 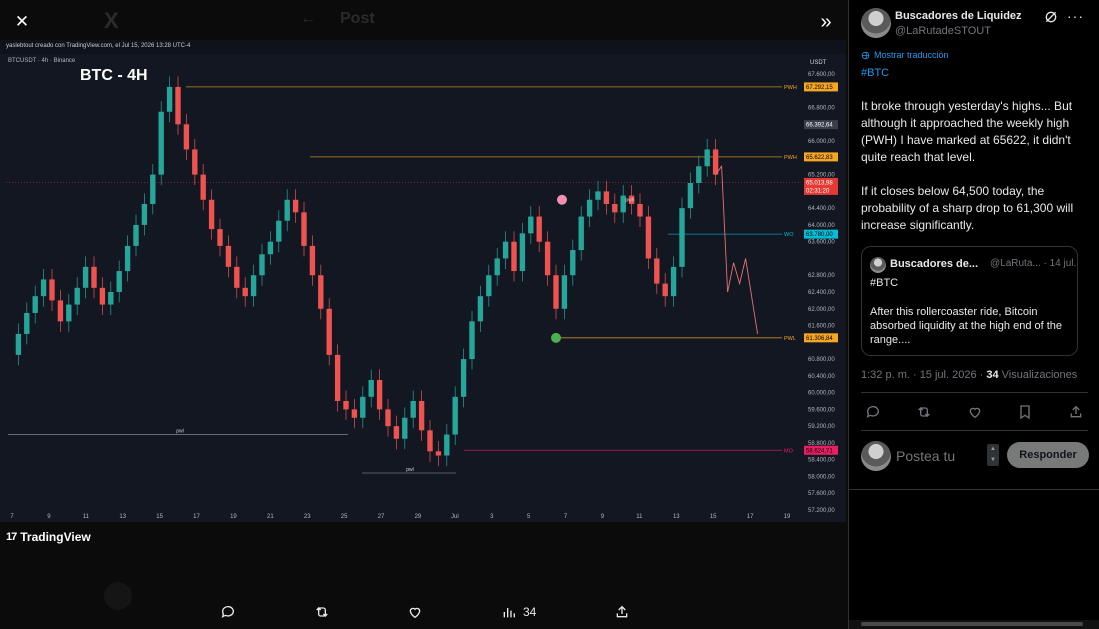 What do you see at coordinates (1033, 263) in the screenshot?
I see `quoted-author-handle: @LaRuta... · 14 jul.` at bounding box center [1033, 263].